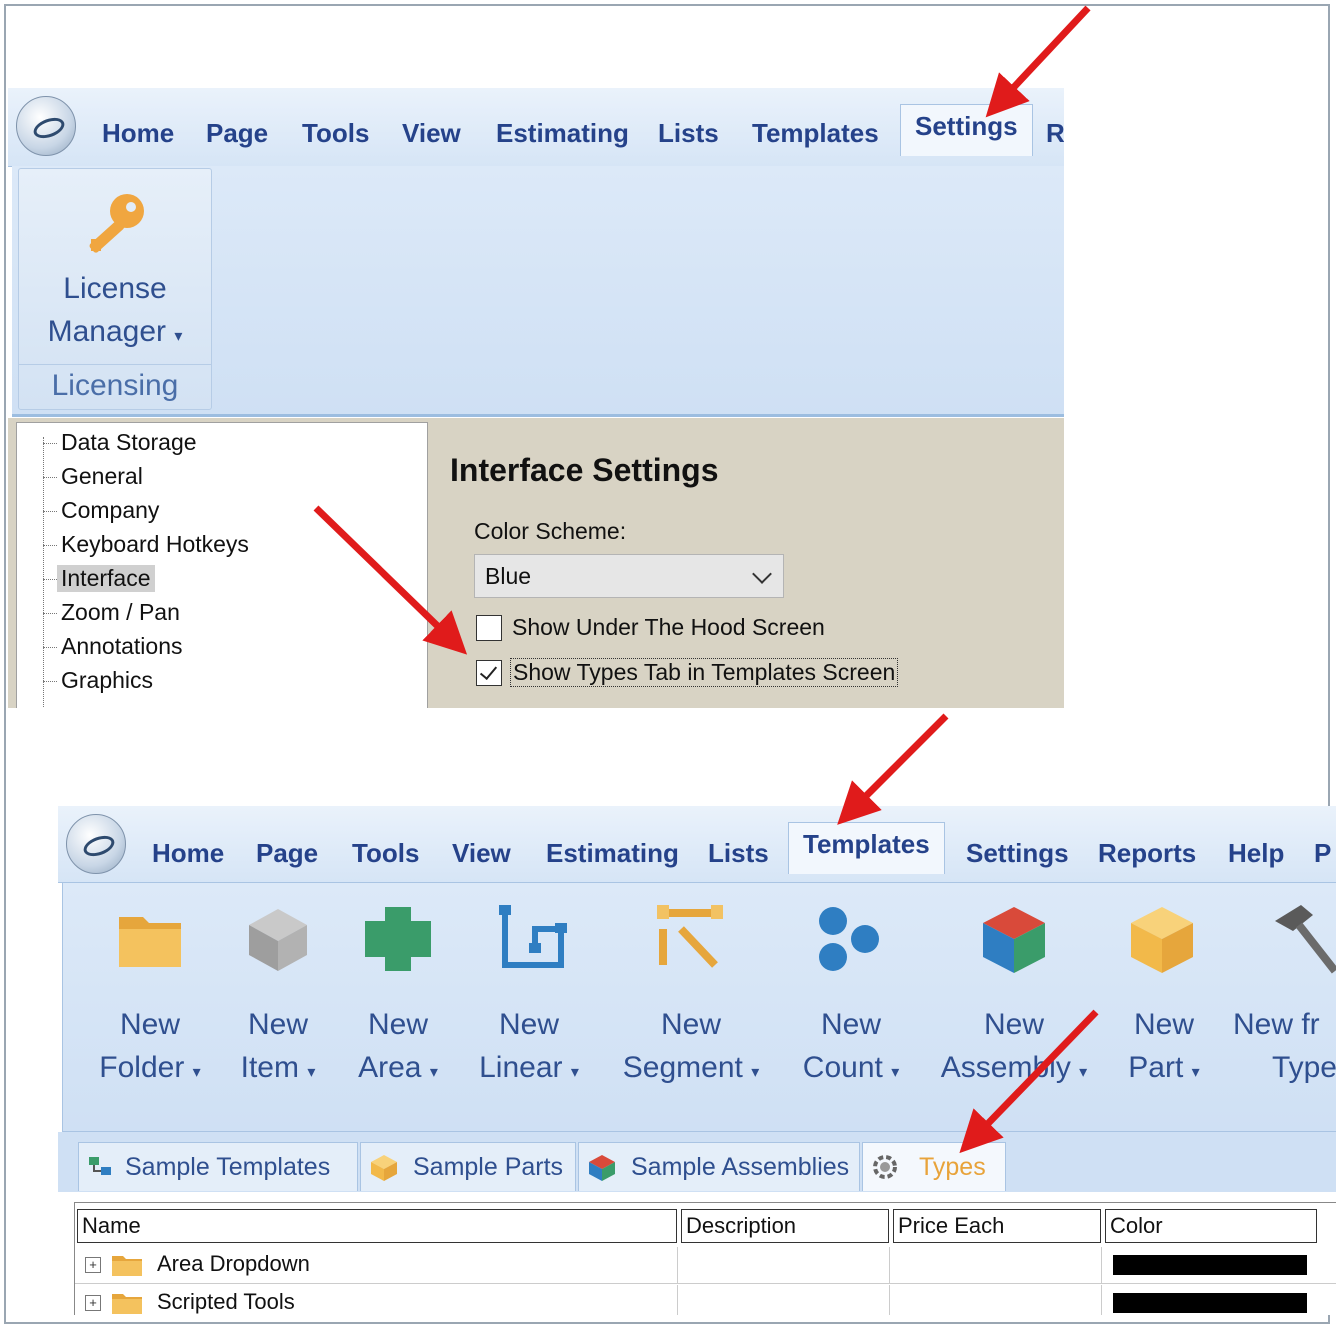 This screenshot has width=1336, height=1324. Describe the element at coordinates (690, 1024) in the screenshot. I see `new-segment-line1: New` at that location.